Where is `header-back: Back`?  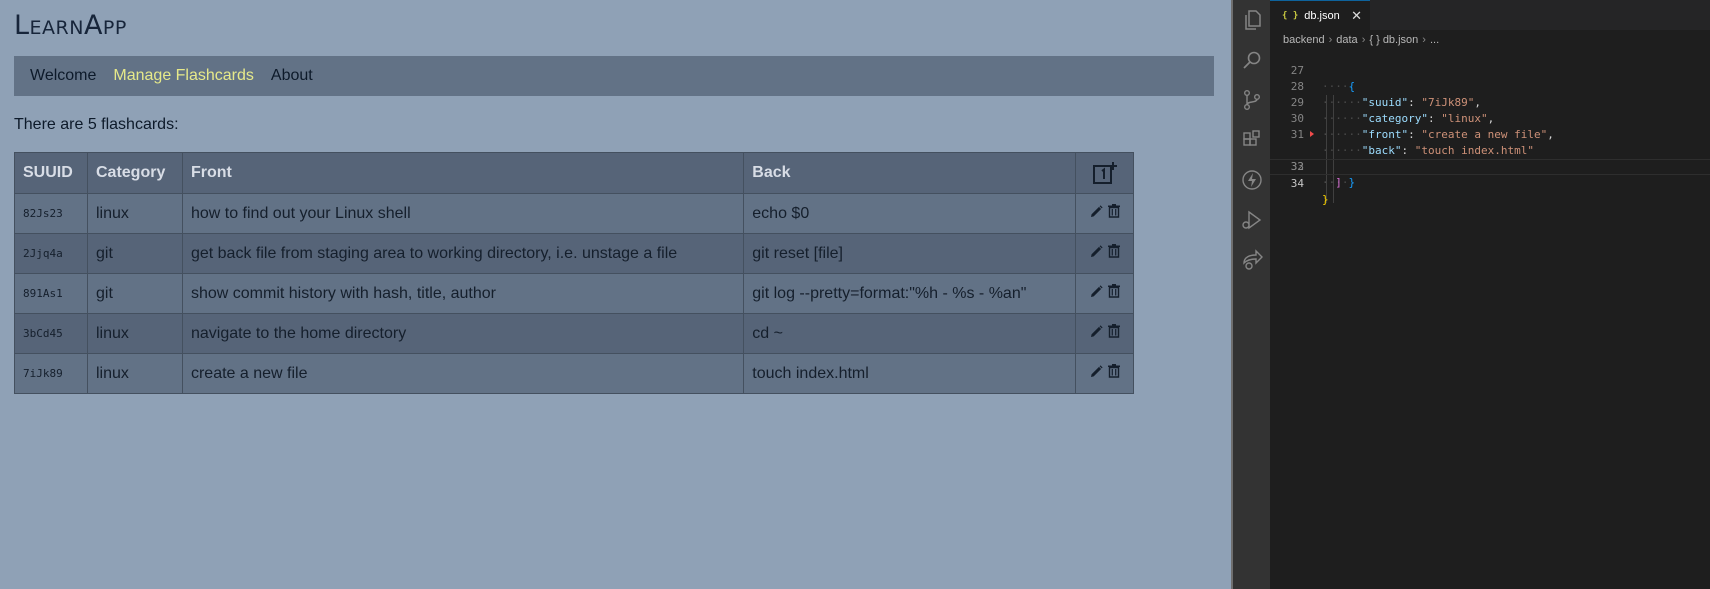
header-back: Back is located at coordinates (910, 173).